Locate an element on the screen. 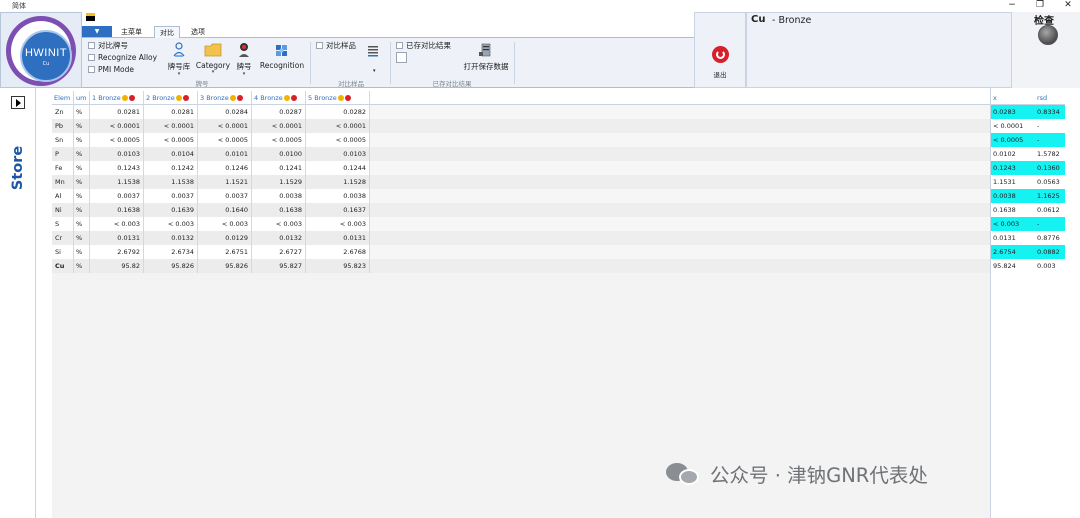 The height and width of the screenshot is (518, 1080). value-cell: < 0.0001 is located at coordinates (225, 126).